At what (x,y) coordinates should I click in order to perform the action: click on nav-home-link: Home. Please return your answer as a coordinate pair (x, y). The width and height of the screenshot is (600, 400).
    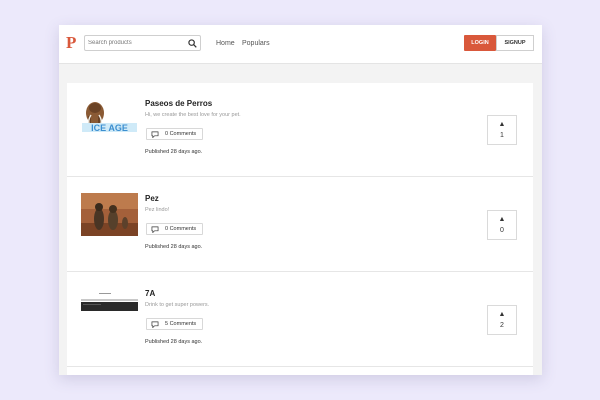
    Looking at the image, I should click on (225, 44).